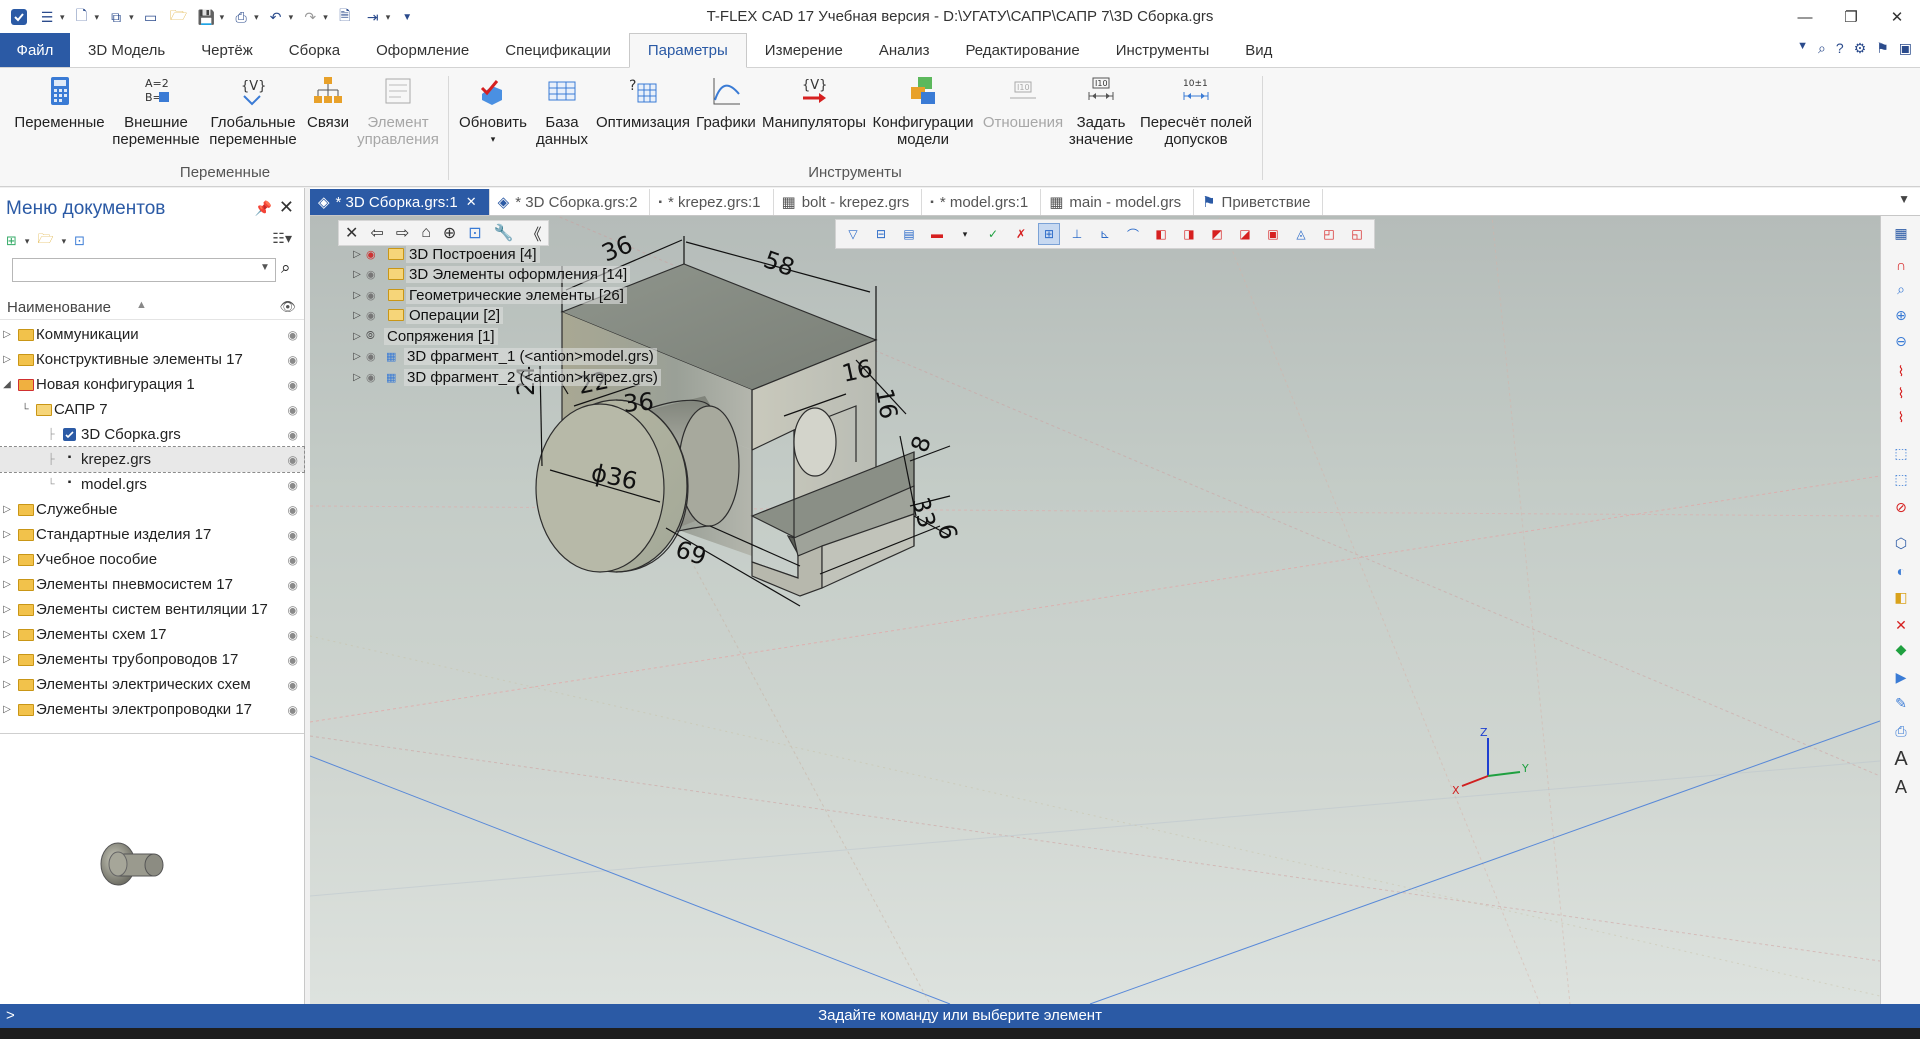  Describe the element at coordinates (1901, 759) in the screenshot. I see `text-style-icon: A` at that location.